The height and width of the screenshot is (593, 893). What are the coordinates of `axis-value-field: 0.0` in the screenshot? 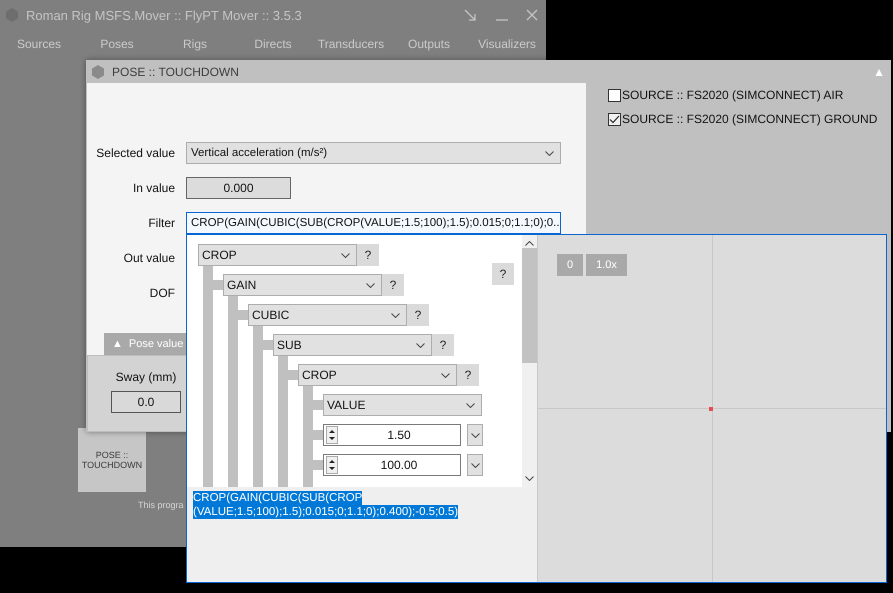 It's located at (146, 402).